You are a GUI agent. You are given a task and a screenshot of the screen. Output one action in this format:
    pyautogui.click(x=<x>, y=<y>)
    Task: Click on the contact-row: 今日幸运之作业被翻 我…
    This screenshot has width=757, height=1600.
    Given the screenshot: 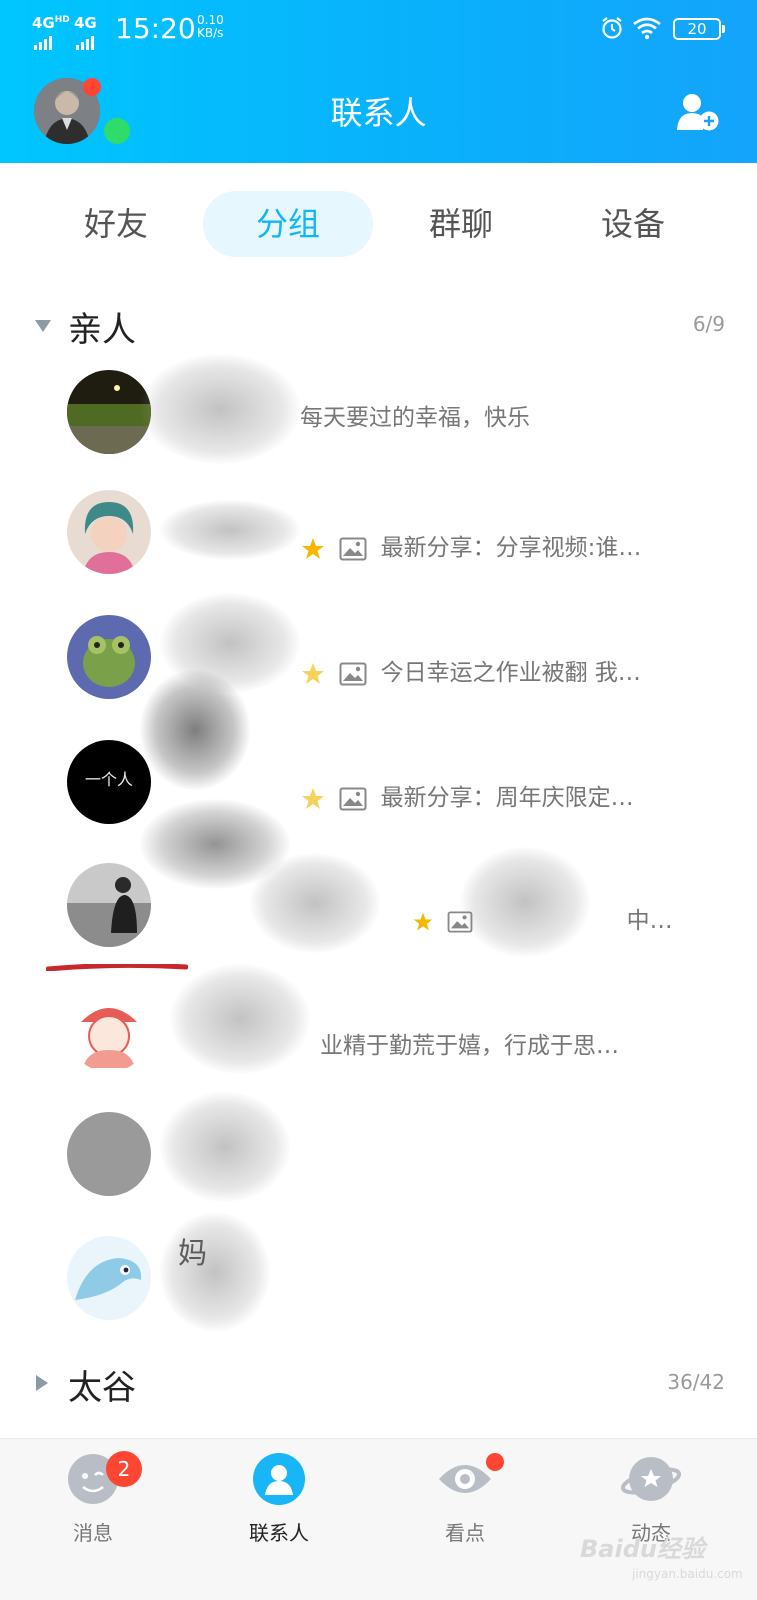 What is the action you would take?
    pyautogui.click(x=378, y=657)
    